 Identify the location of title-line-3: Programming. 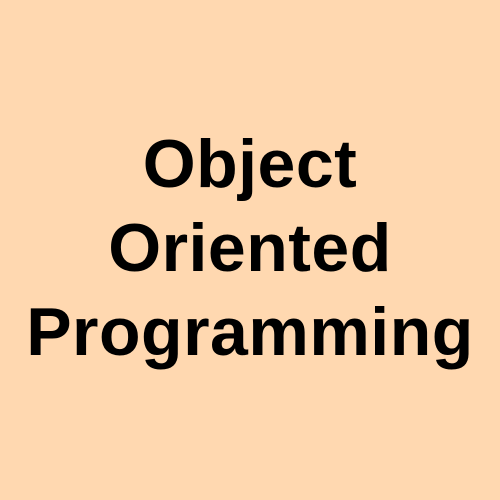
(250, 332).